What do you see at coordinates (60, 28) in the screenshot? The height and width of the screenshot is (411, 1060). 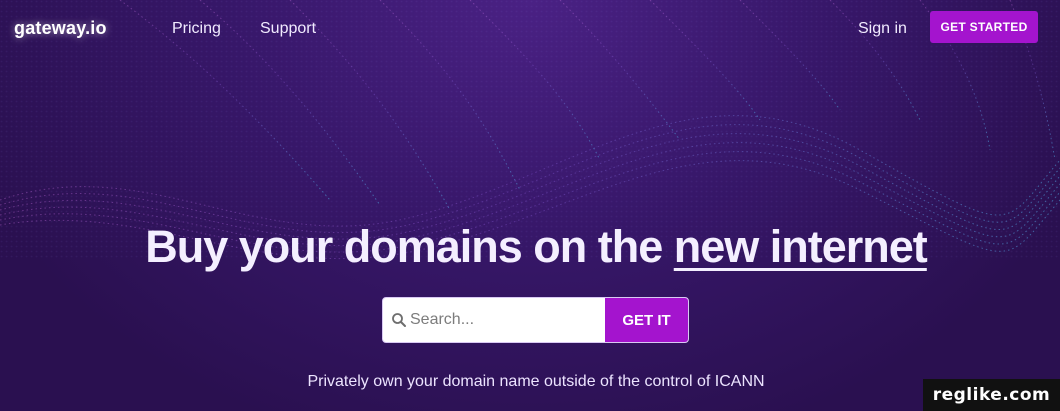 I see `brand-logo: gateway.io` at bounding box center [60, 28].